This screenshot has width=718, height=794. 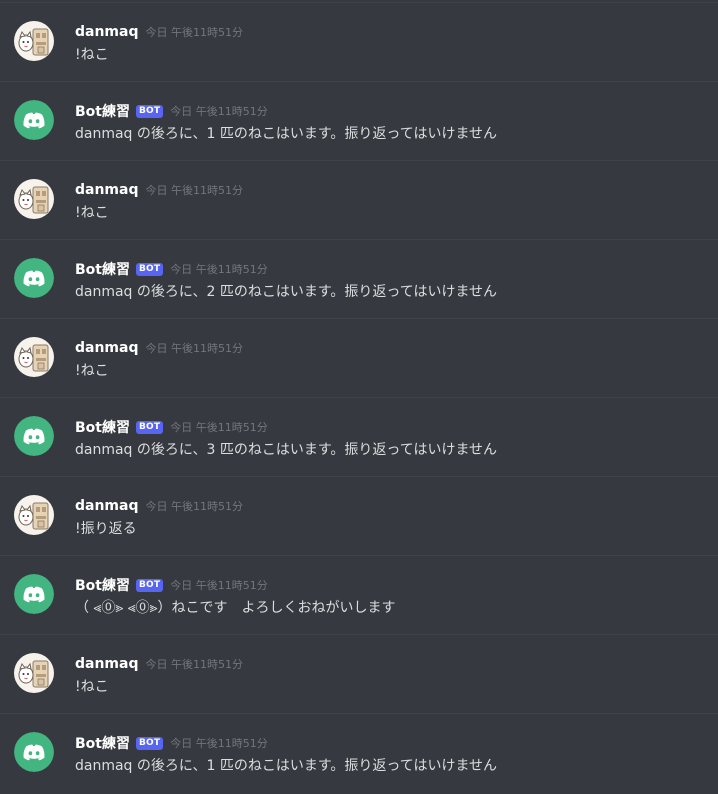 I want to click on message-content: danmaq の後ろに、2 匹のねこはいます。振り返ってはいけません, so click(x=286, y=292).